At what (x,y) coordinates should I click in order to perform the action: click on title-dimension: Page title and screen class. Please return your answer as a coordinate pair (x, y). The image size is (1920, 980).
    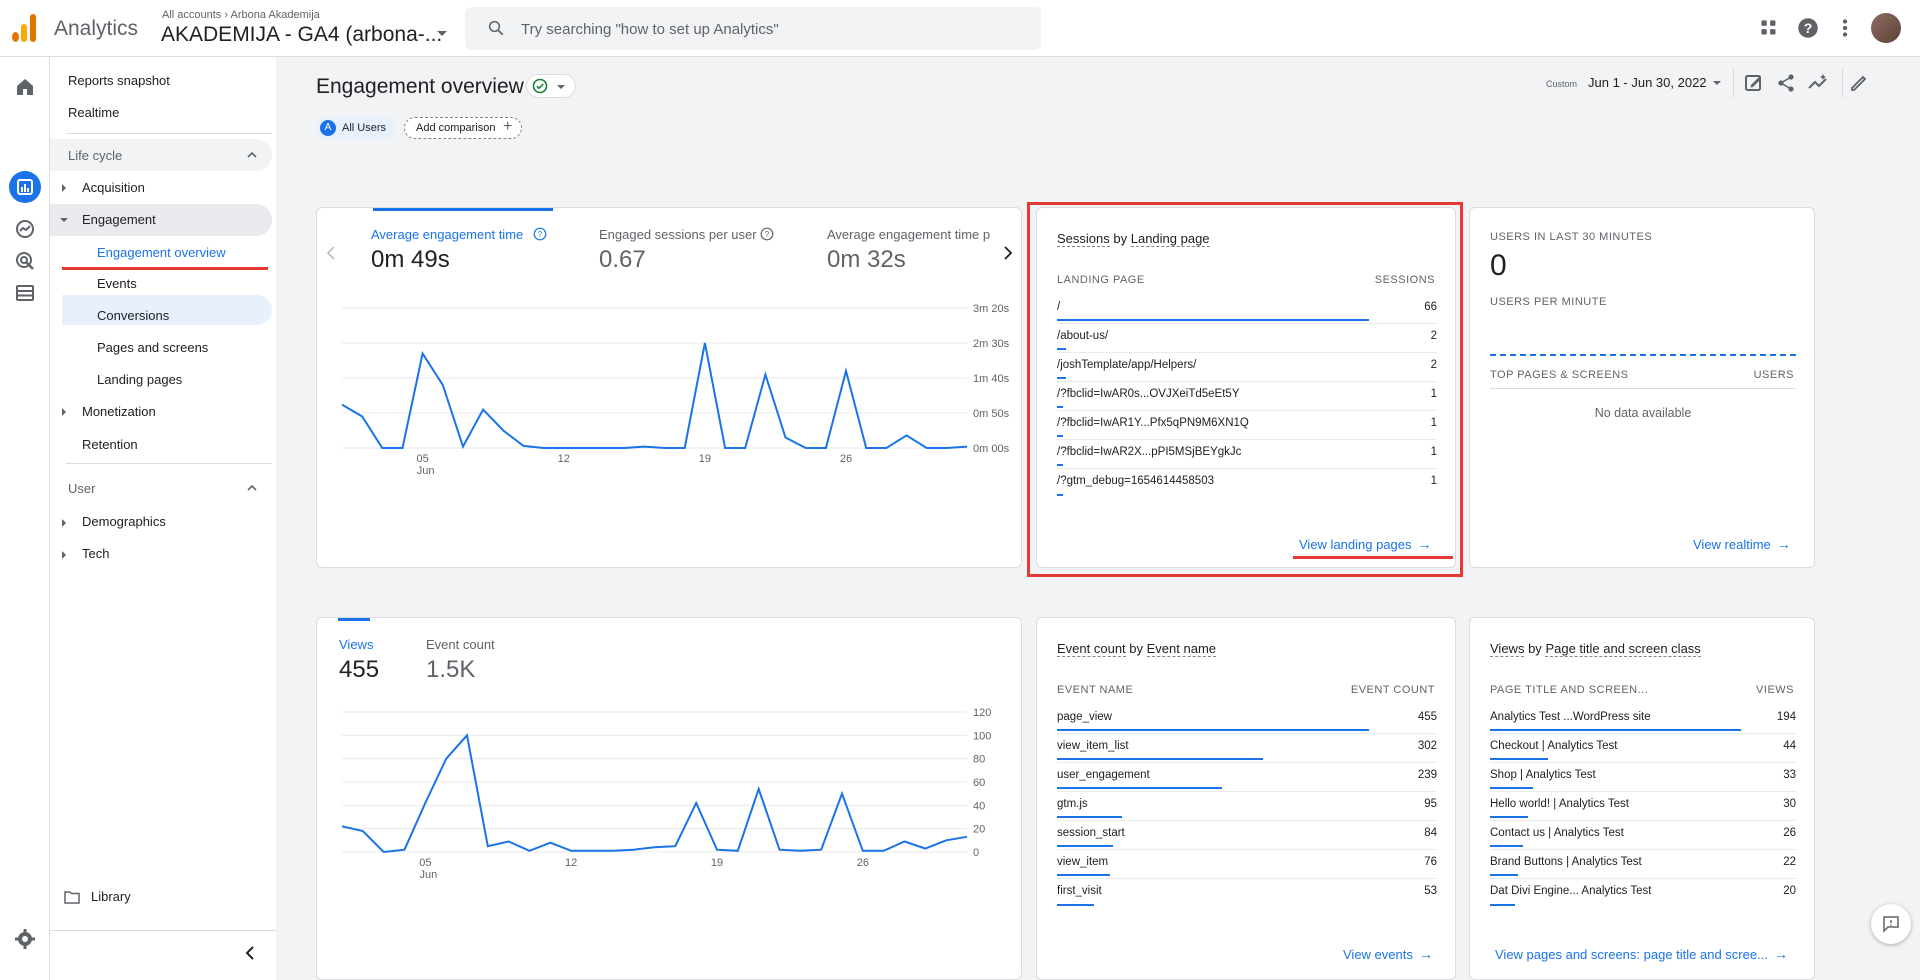
    Looking at the image, I should click on (1623, 649).